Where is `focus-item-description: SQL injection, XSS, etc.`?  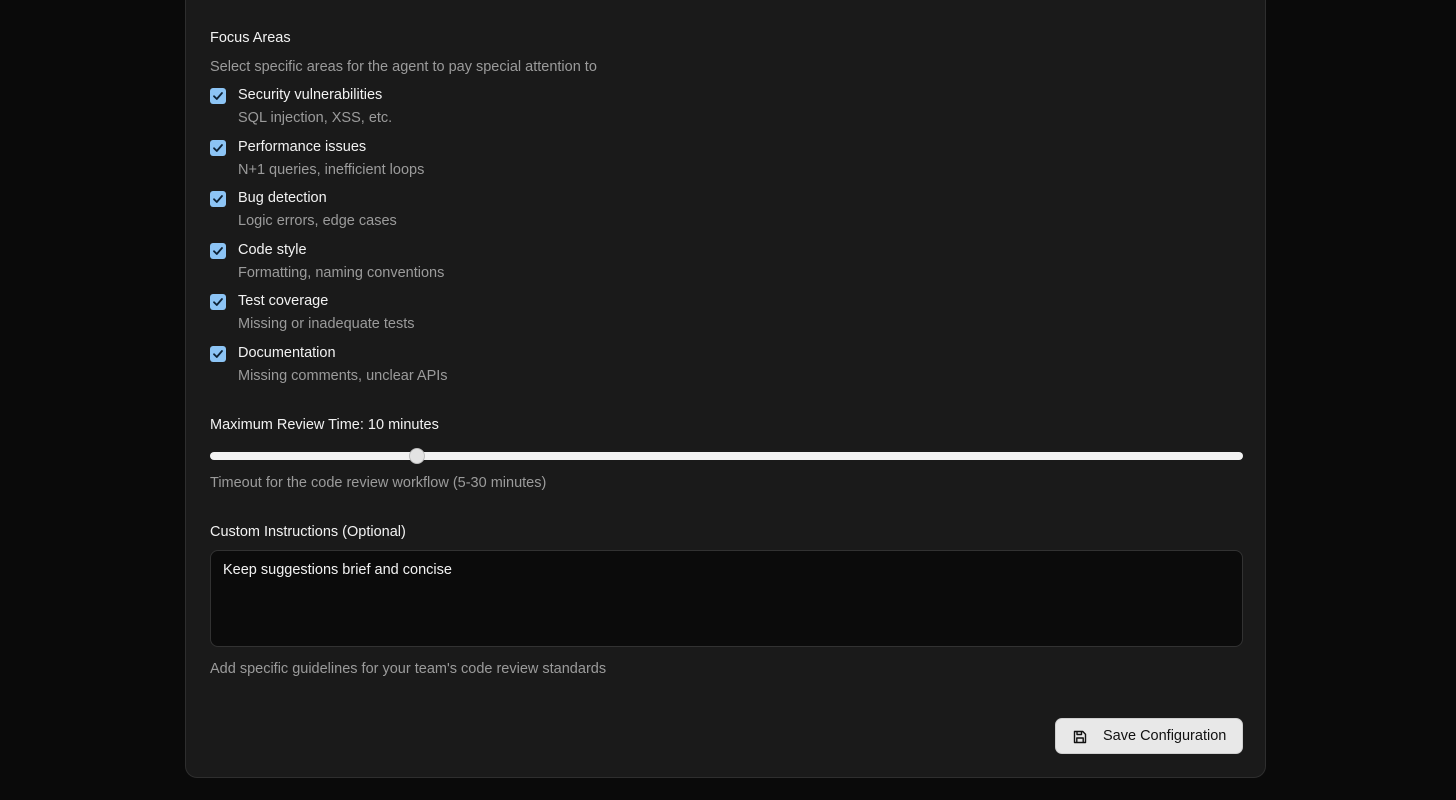
focus-item-description: SQL injection, XSS, etc. is located at coordinates (315, 118).